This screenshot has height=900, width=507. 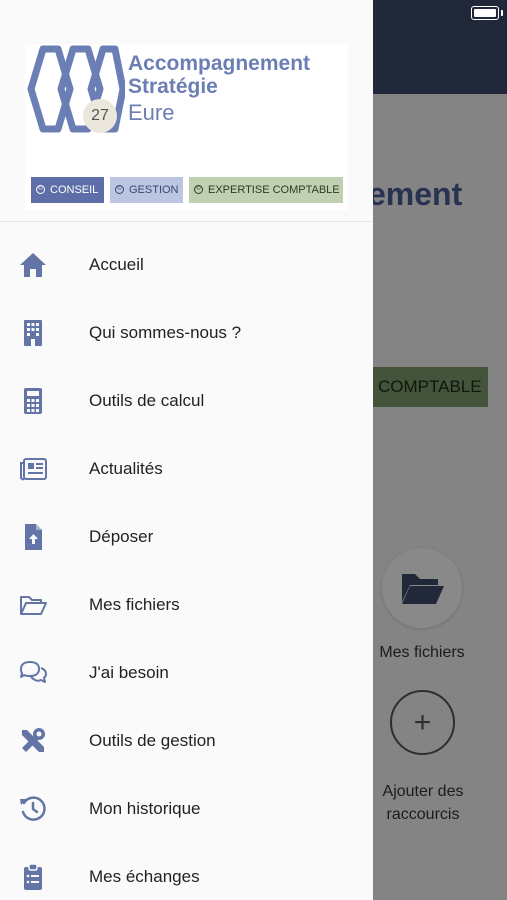 I want to click on menu-item-outils-de-gestion: Outils de gestion, so click(x=186, y=738).